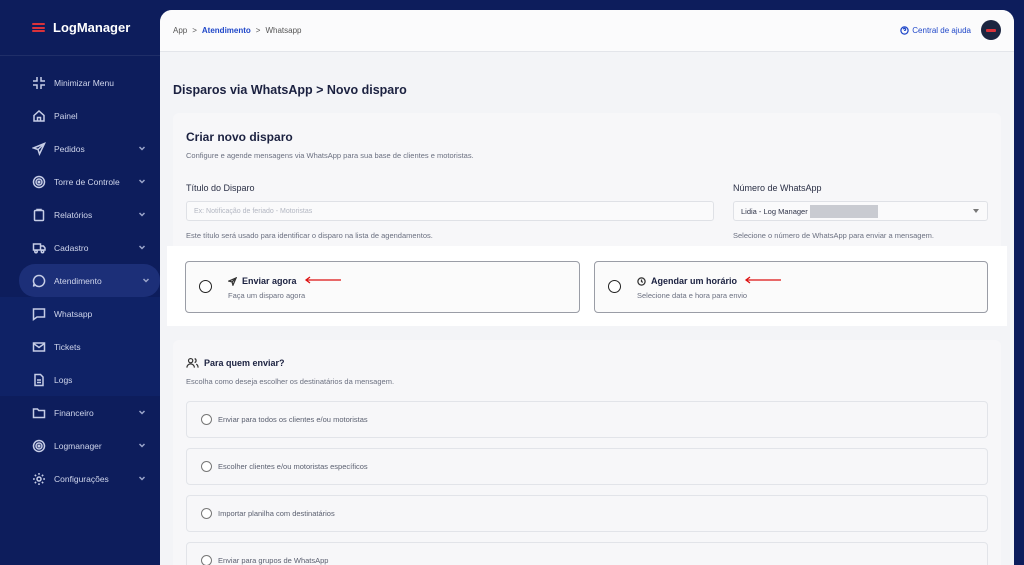 This screenshot has width=1024, height=565. Describe the element at coordinates (991, 30) in the screenshot. I see `avatar` at that location.